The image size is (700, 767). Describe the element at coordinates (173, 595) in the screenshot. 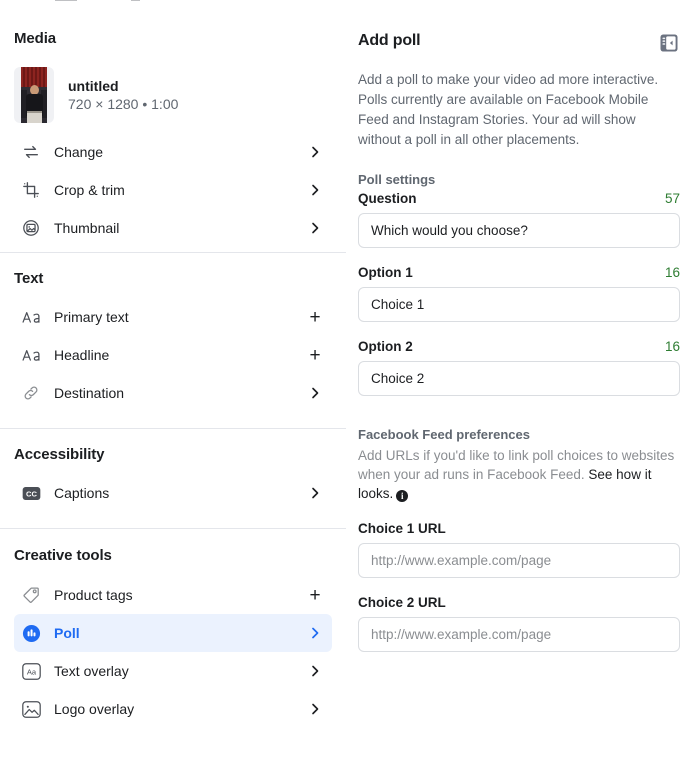

I see `creative-row-product-tags: Product tags +` at that location.